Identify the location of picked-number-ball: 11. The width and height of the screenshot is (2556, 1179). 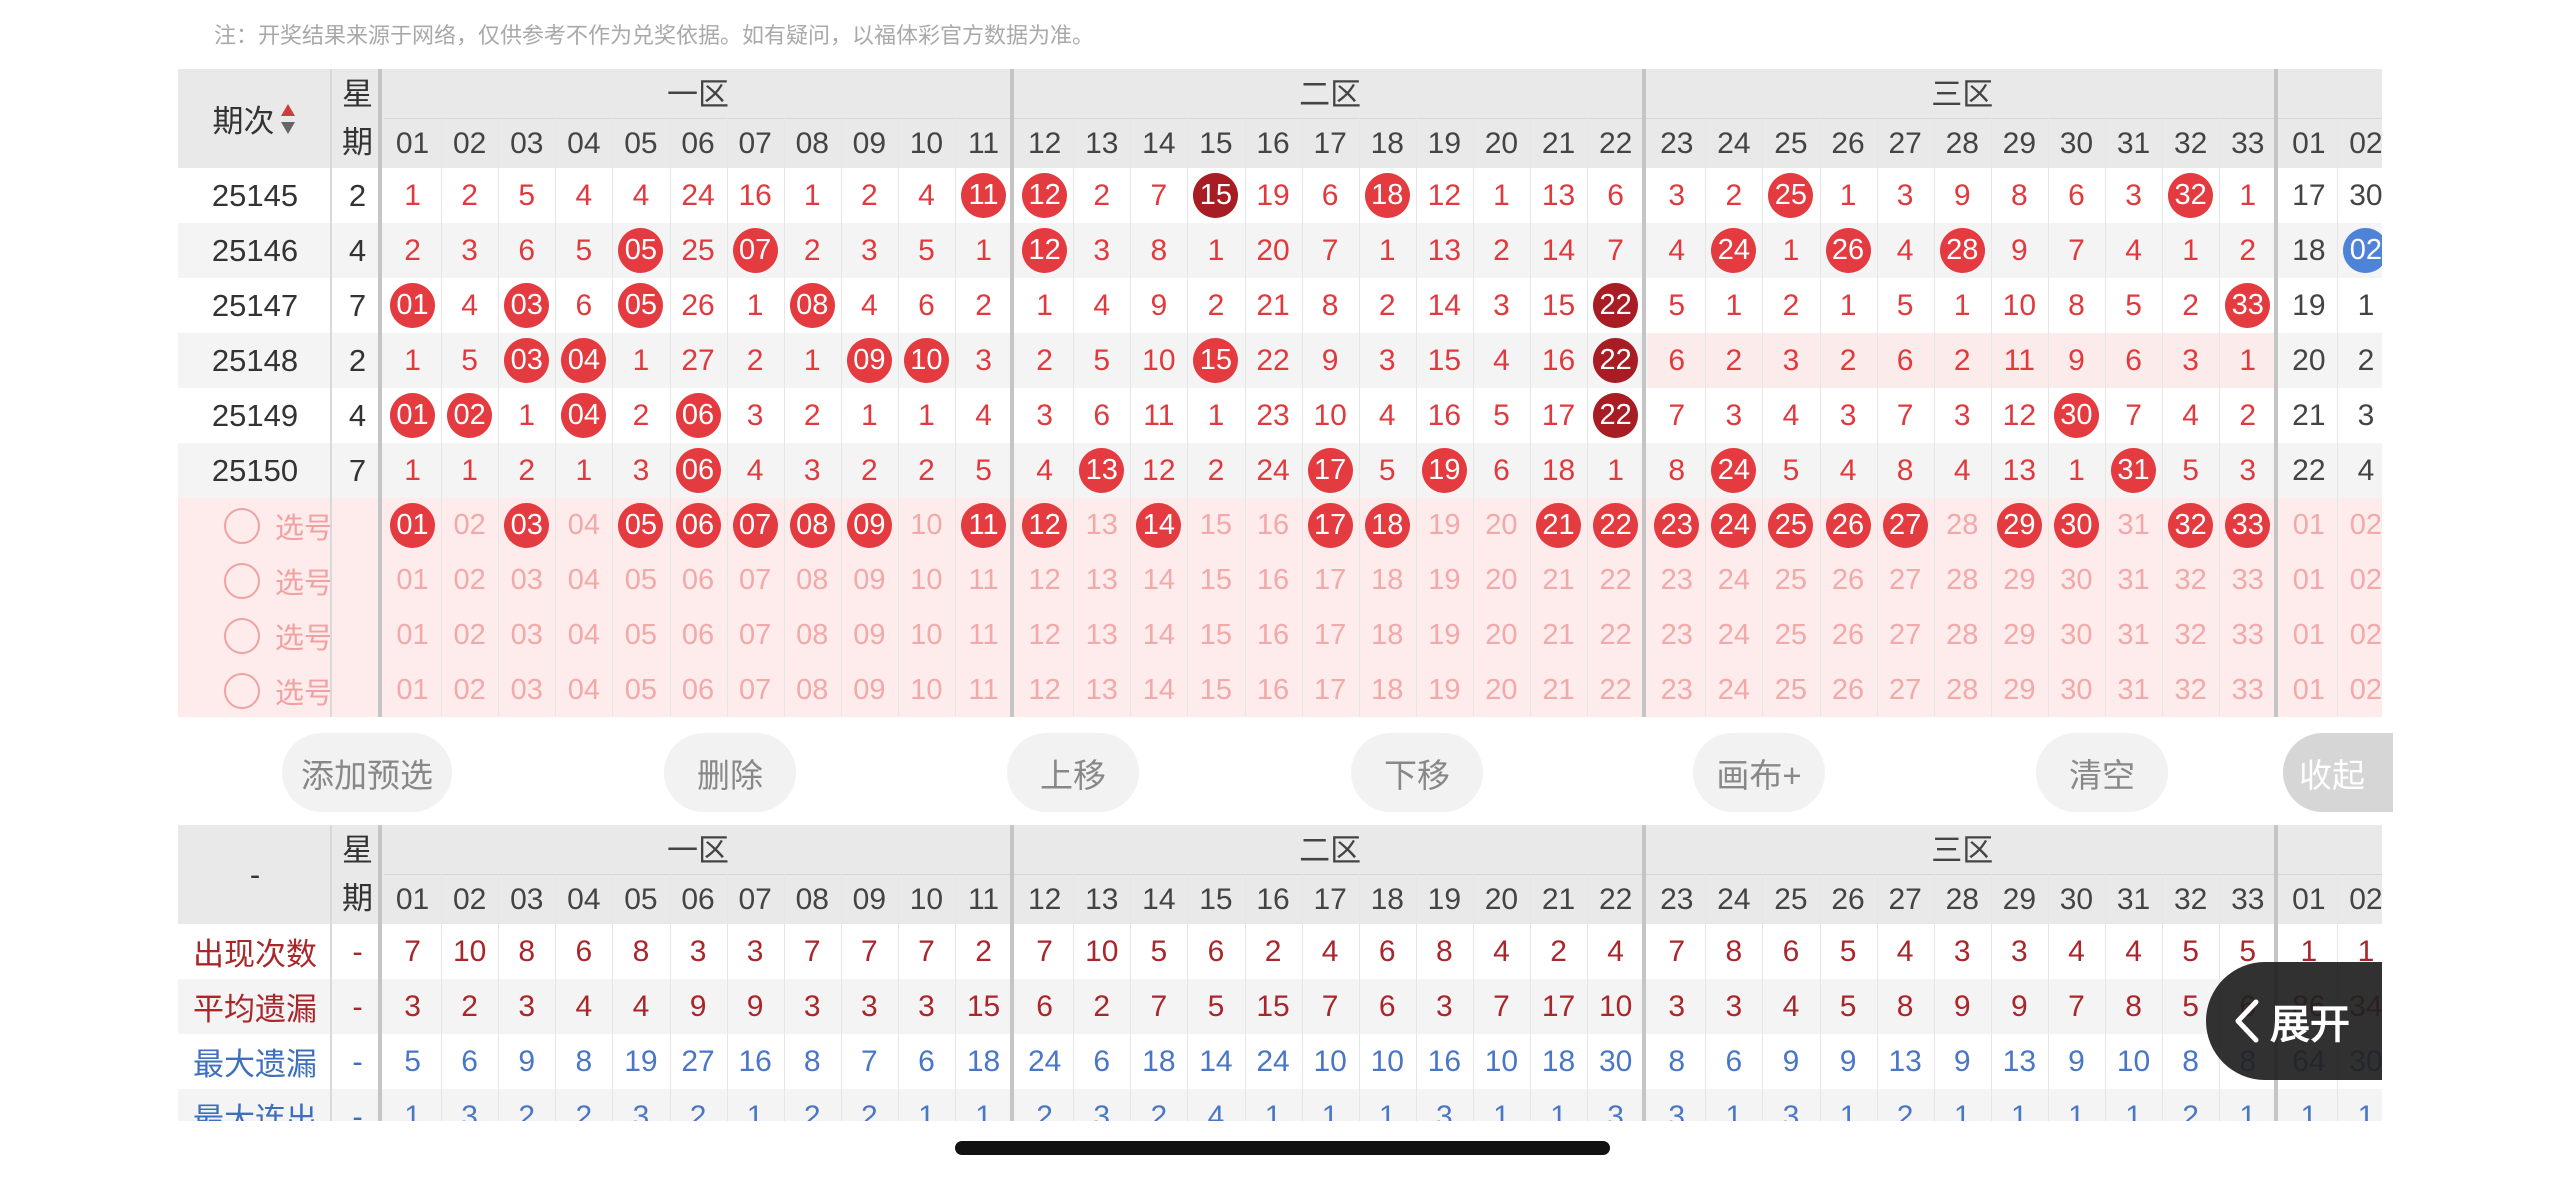
(984, 525).